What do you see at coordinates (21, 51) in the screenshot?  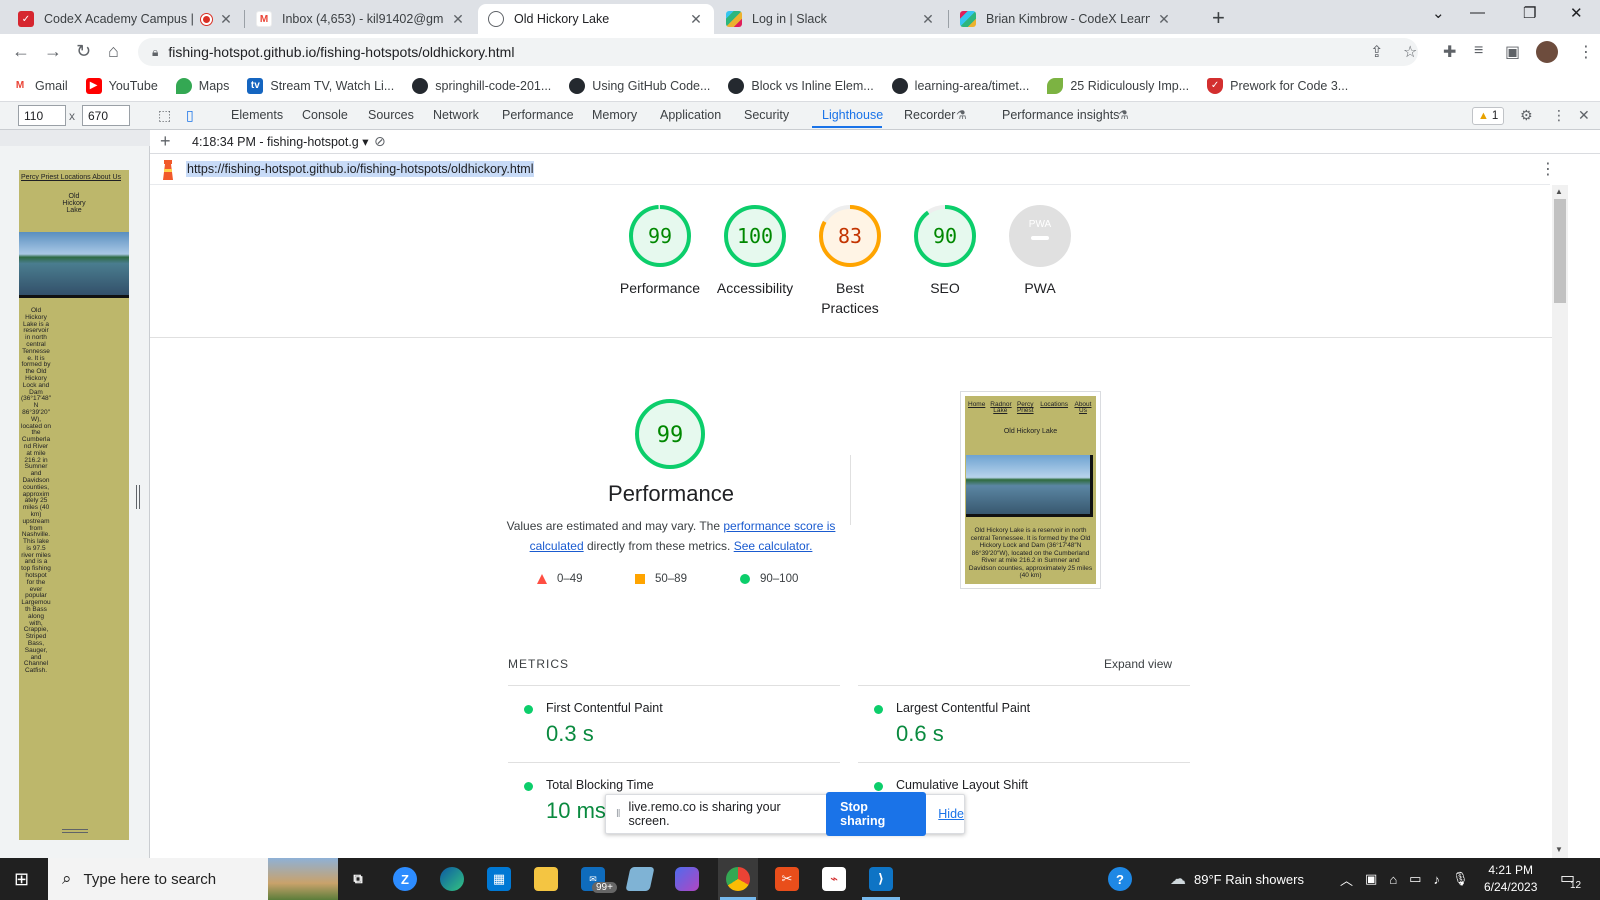 I see `back-icon: ←` at bounding box center [21, 51].